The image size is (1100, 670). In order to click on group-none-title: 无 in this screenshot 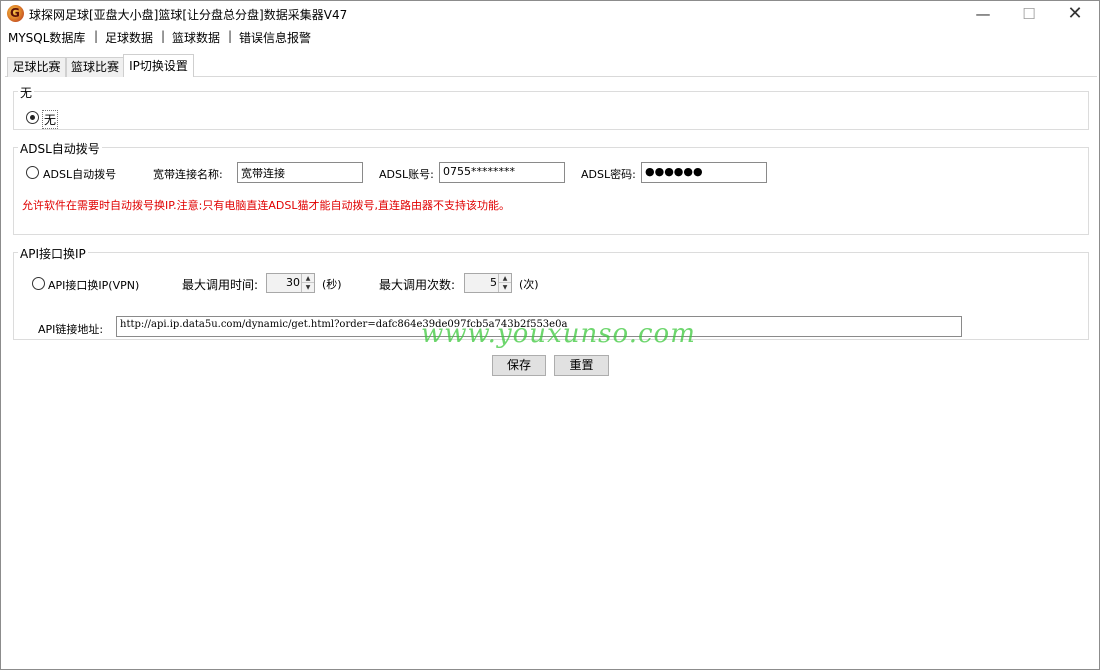, I will do `click(26, 92)`.